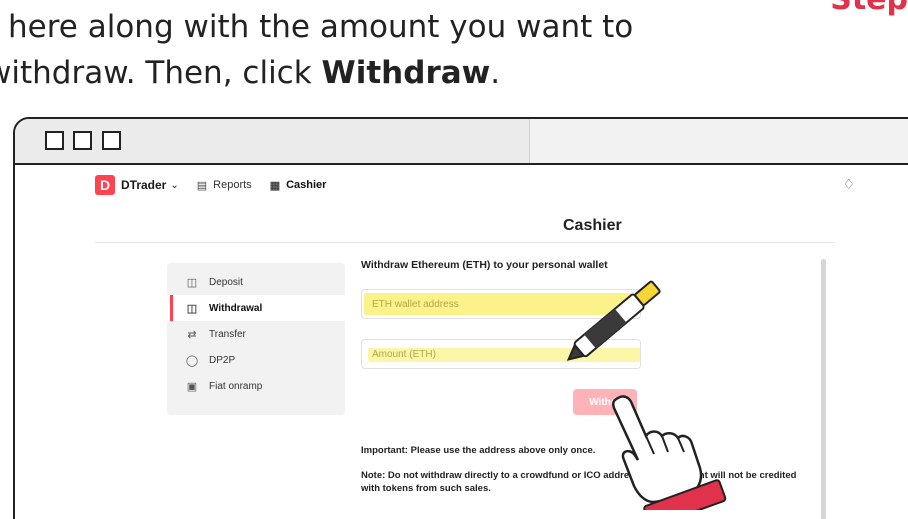  What do you see at coordinates (174, 185) in the screenshot?
I see `chevron-down-icon: ⌄` at bounding box center [174, 185].